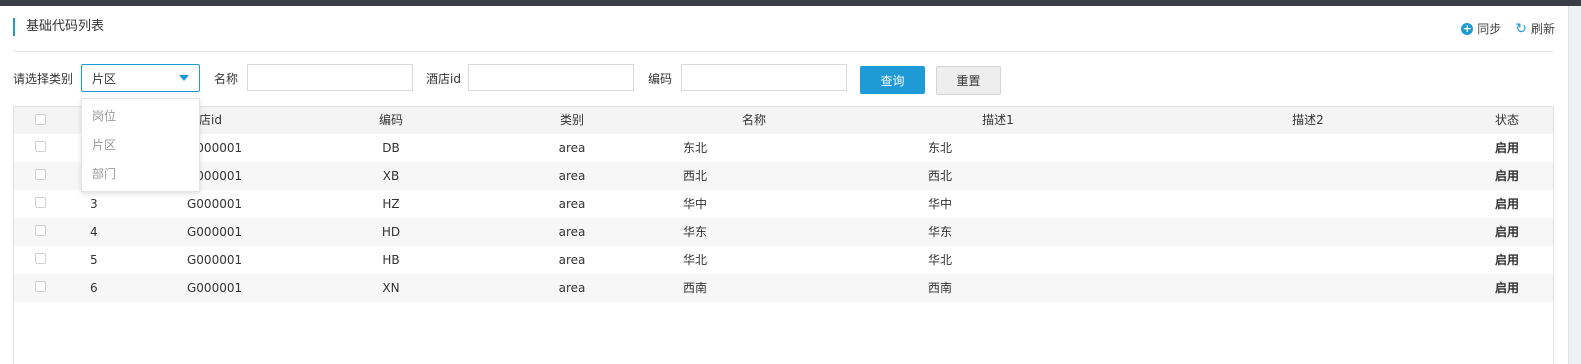  I want to click on code-label: 编码, so click(660, 79).